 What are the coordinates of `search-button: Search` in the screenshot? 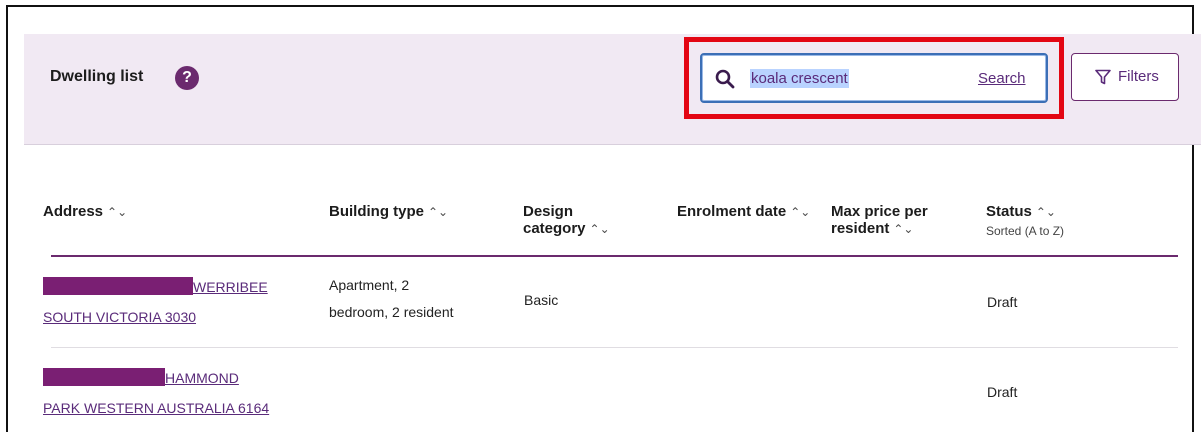 It's located at (1002, 78).